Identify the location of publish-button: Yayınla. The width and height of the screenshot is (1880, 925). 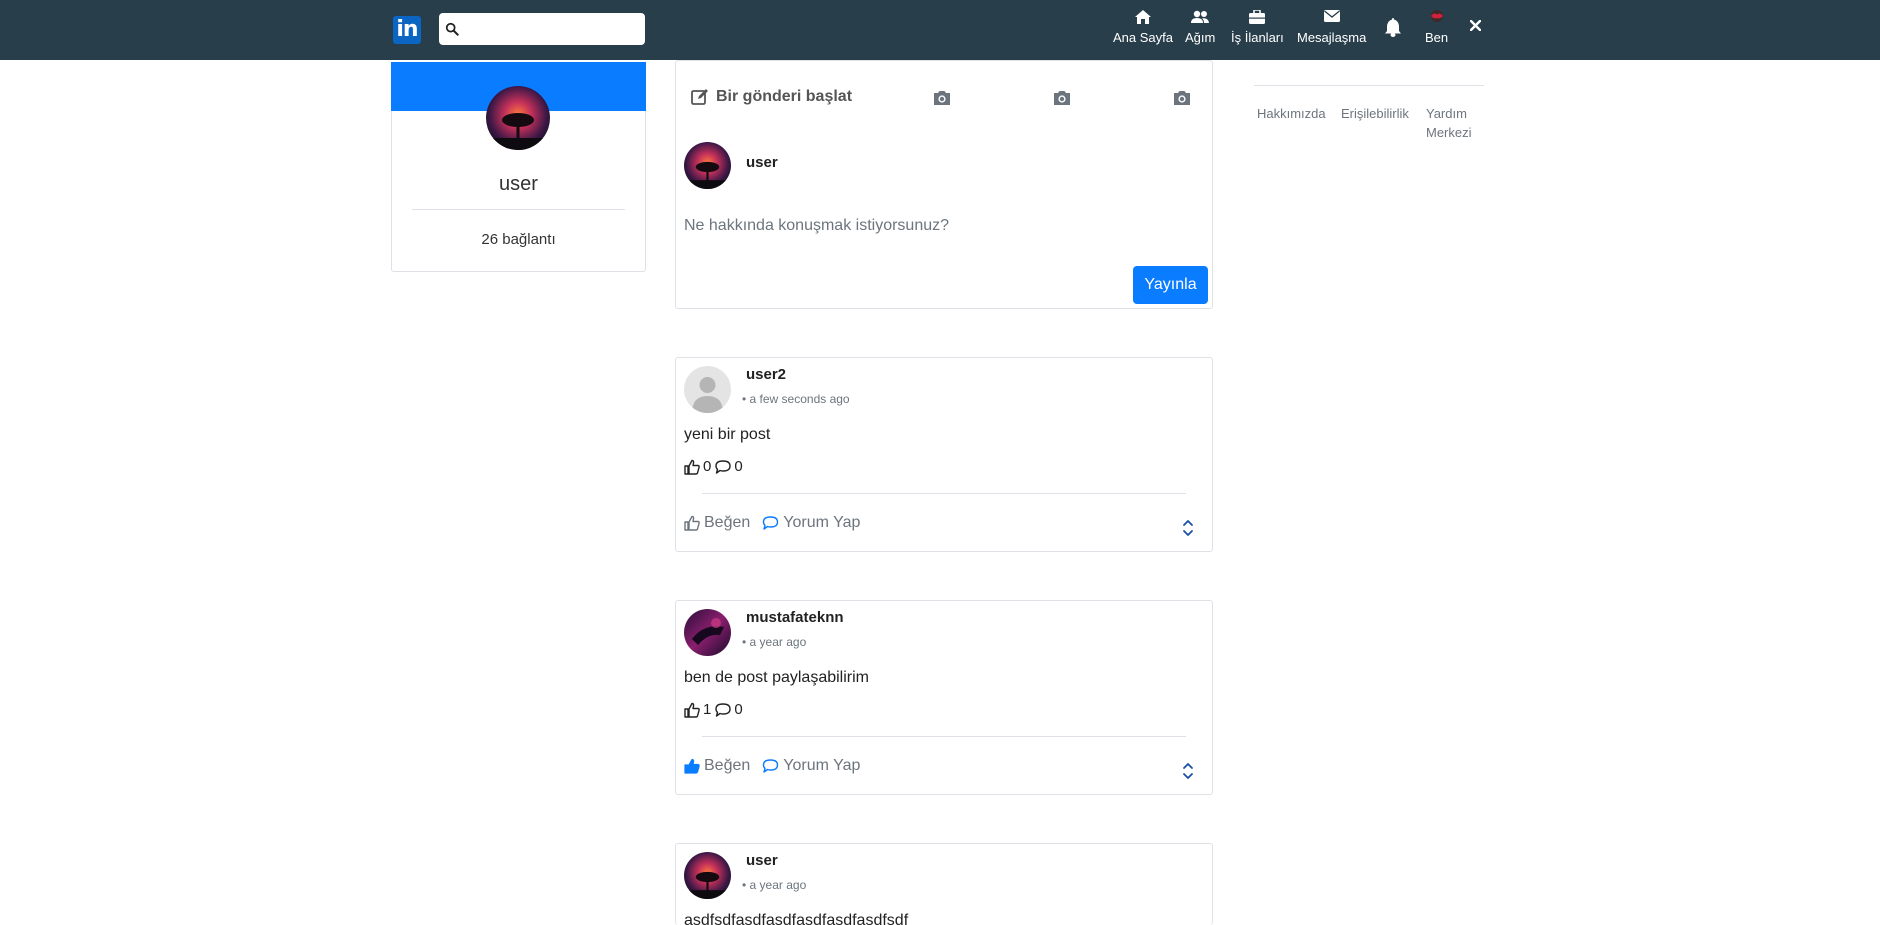
(1170, 285).